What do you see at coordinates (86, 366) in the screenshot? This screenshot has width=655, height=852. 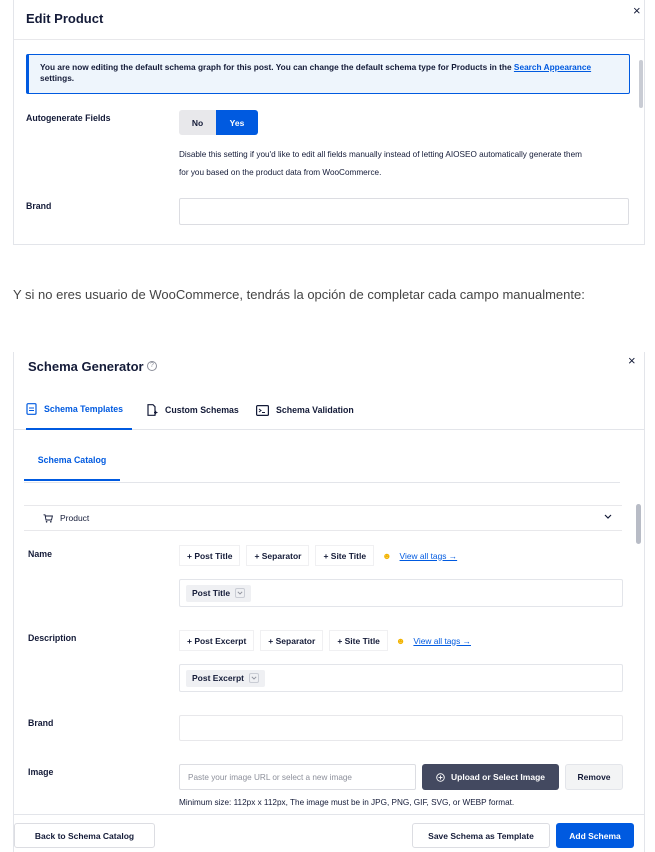 I see `schema-generator-title: Schema Generator` at bounding box center [86, 366].